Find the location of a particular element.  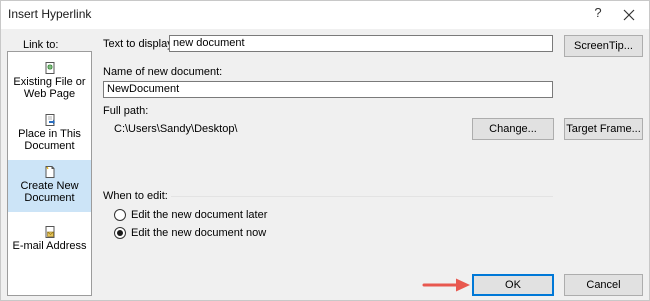

when-to-edit-divider is located at coordinates (362, 196).